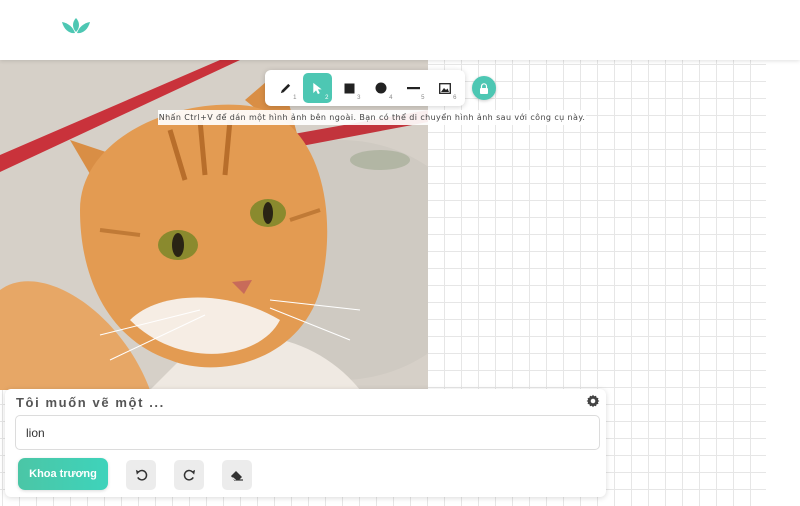 The image size is (800, 506). I want to click on circle-icon, so click(381, 88).